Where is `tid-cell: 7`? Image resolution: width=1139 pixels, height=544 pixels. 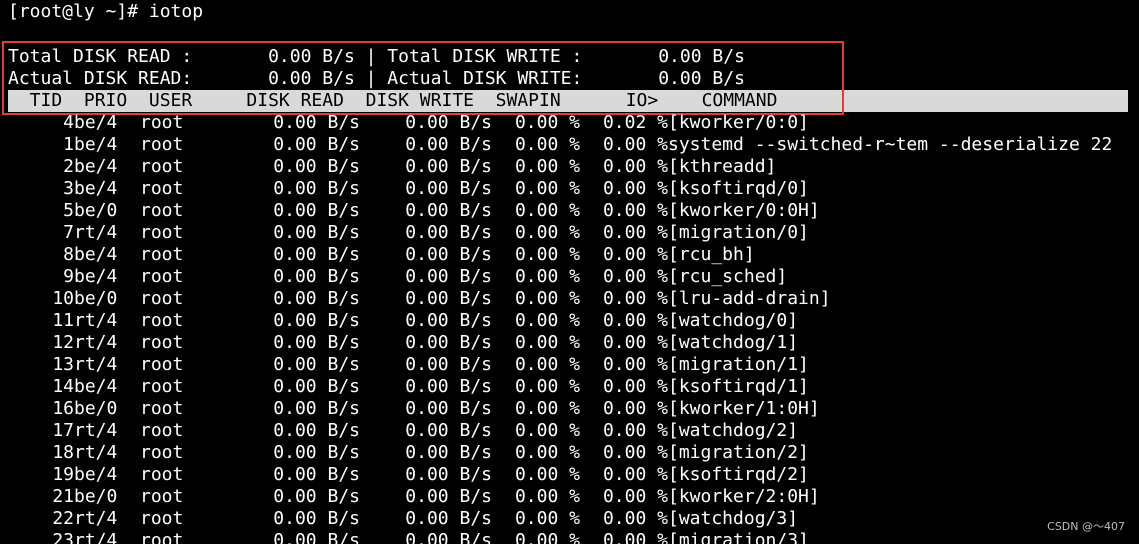 tid-cell: 7 is located at coordinates (68, 232).